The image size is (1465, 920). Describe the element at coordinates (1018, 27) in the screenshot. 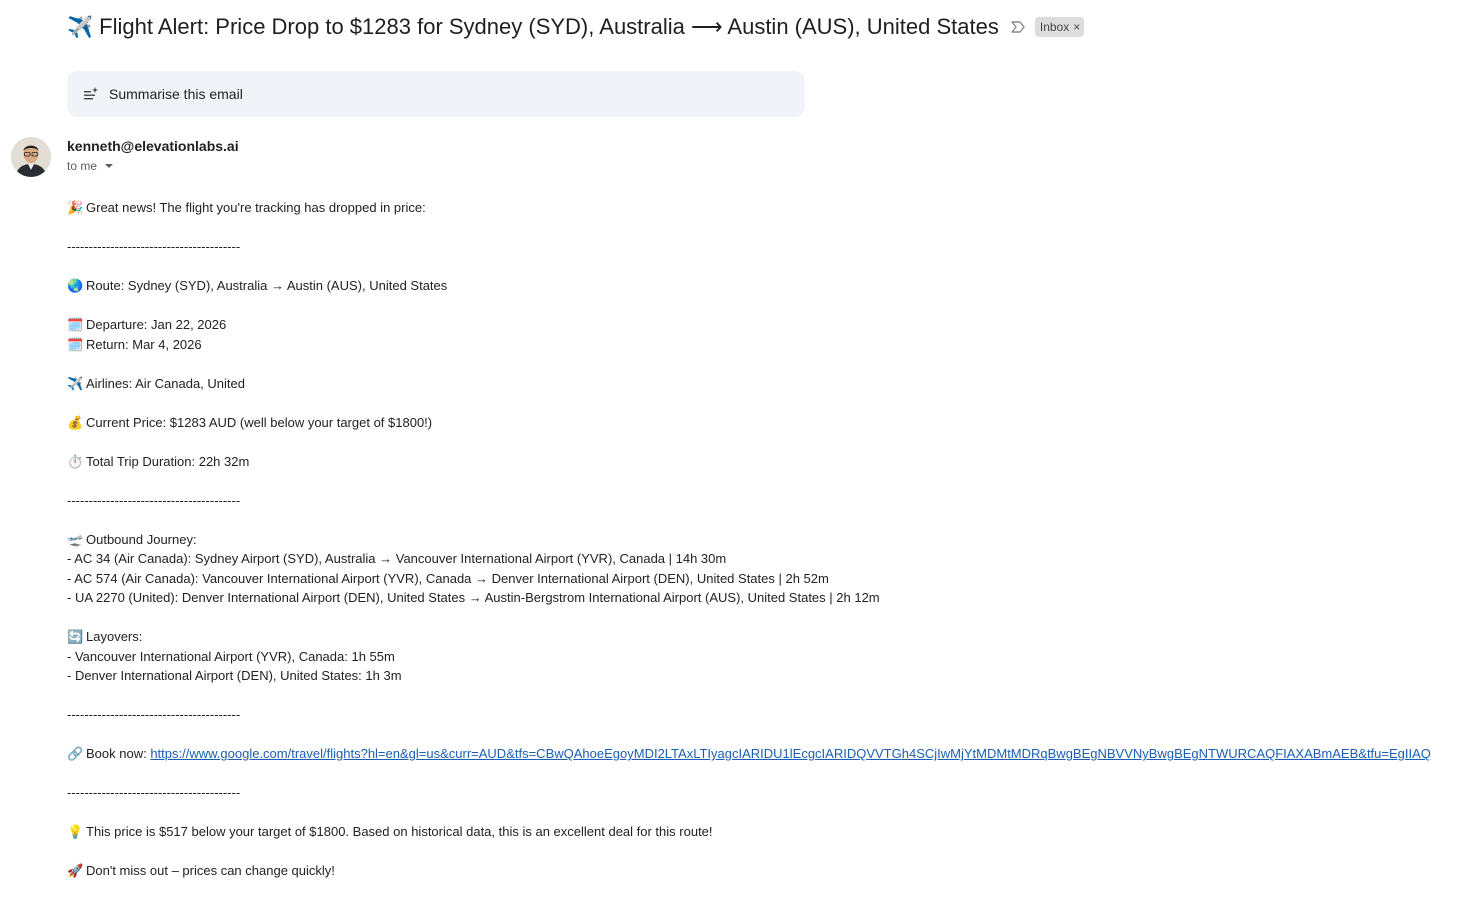

I see `importance-marker-icon` at that location.